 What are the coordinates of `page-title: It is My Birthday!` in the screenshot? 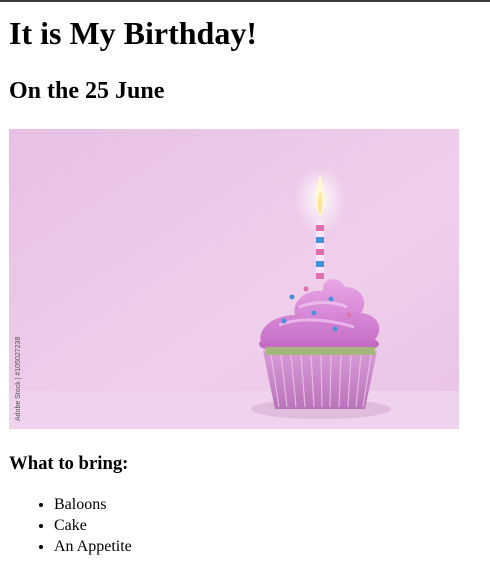 It's located at (133, 33).